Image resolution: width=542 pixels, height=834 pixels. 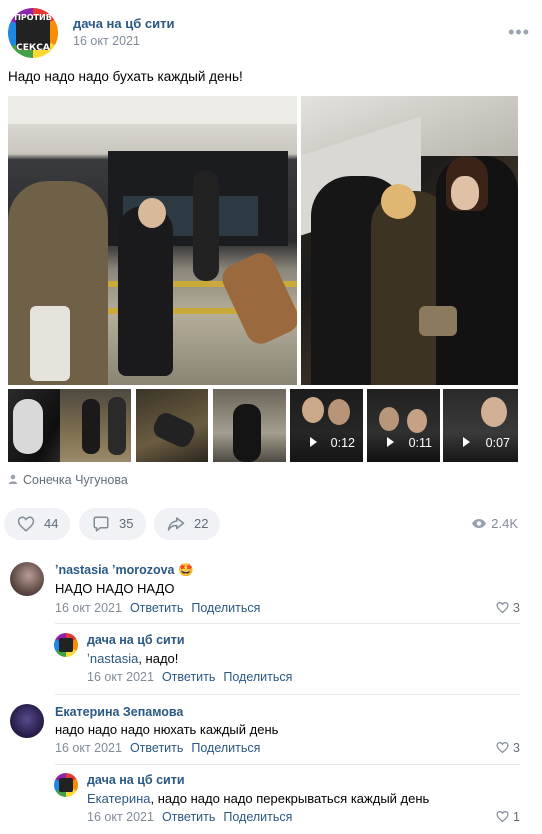 I want to click on mention-link: ʼnastasia, so click(x=112, y=658).